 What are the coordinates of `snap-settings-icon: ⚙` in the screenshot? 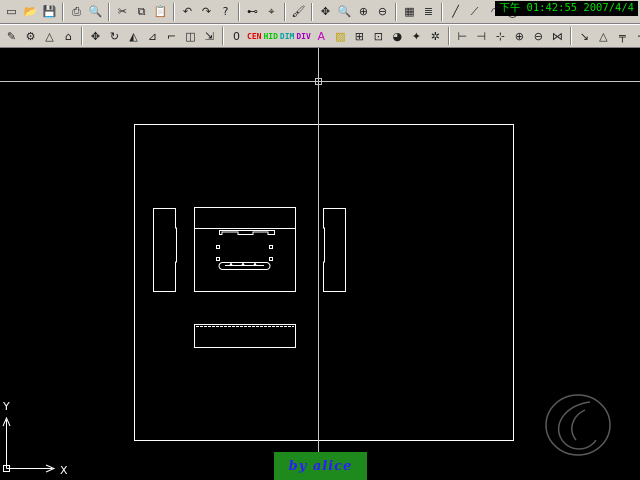 It's located at (30, 36).